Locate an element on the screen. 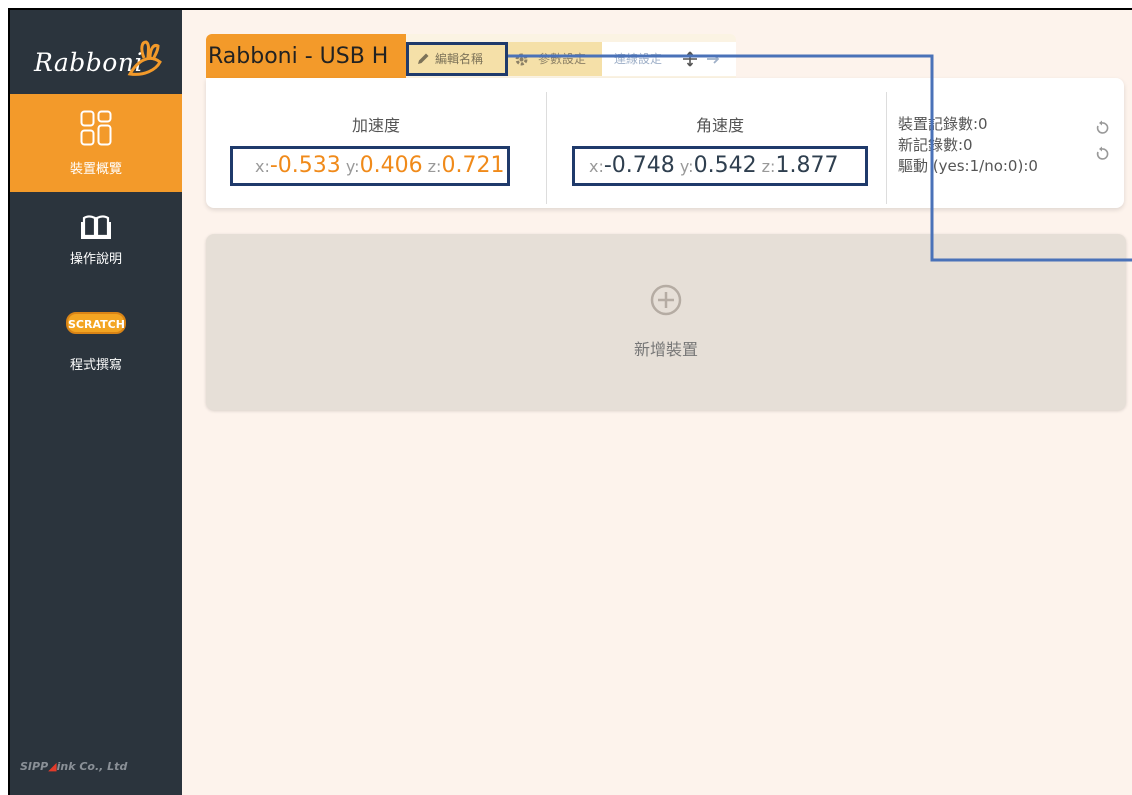 The height and width of the screenshot is (795, 1132). plus-circle-icon is located at coordinates (666, 300).